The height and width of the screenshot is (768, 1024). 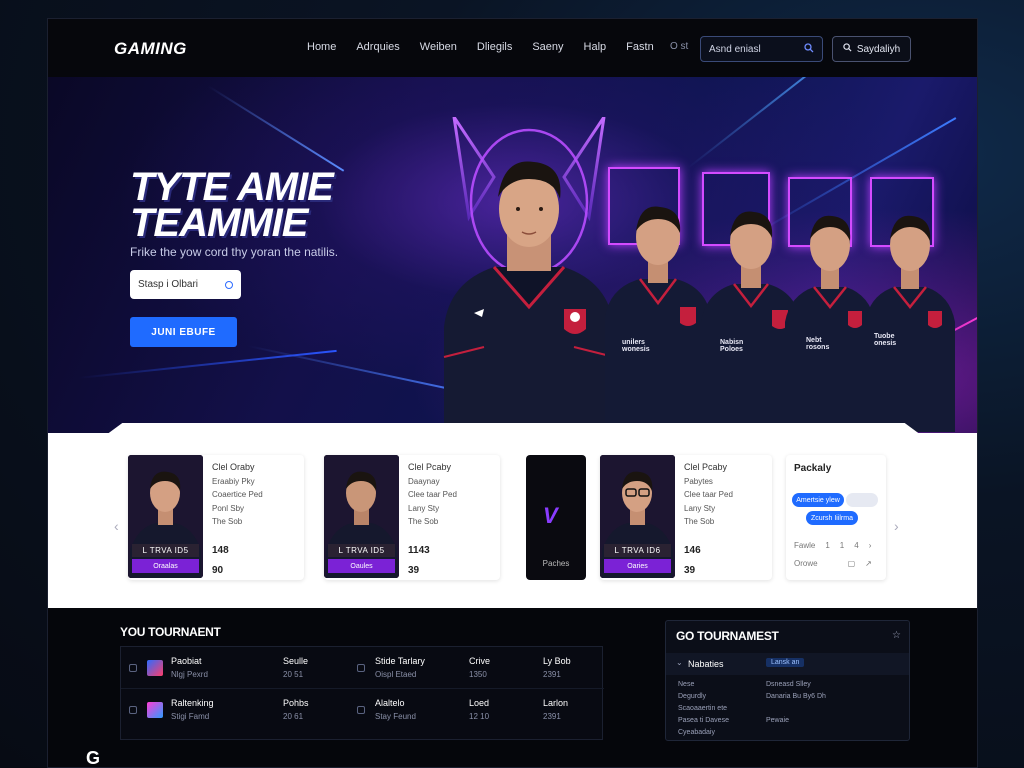 What do you see at coordinates (698, 481) in the screenshot?
I see `player-detail: Pabytes` at bounding box center [698, 481].